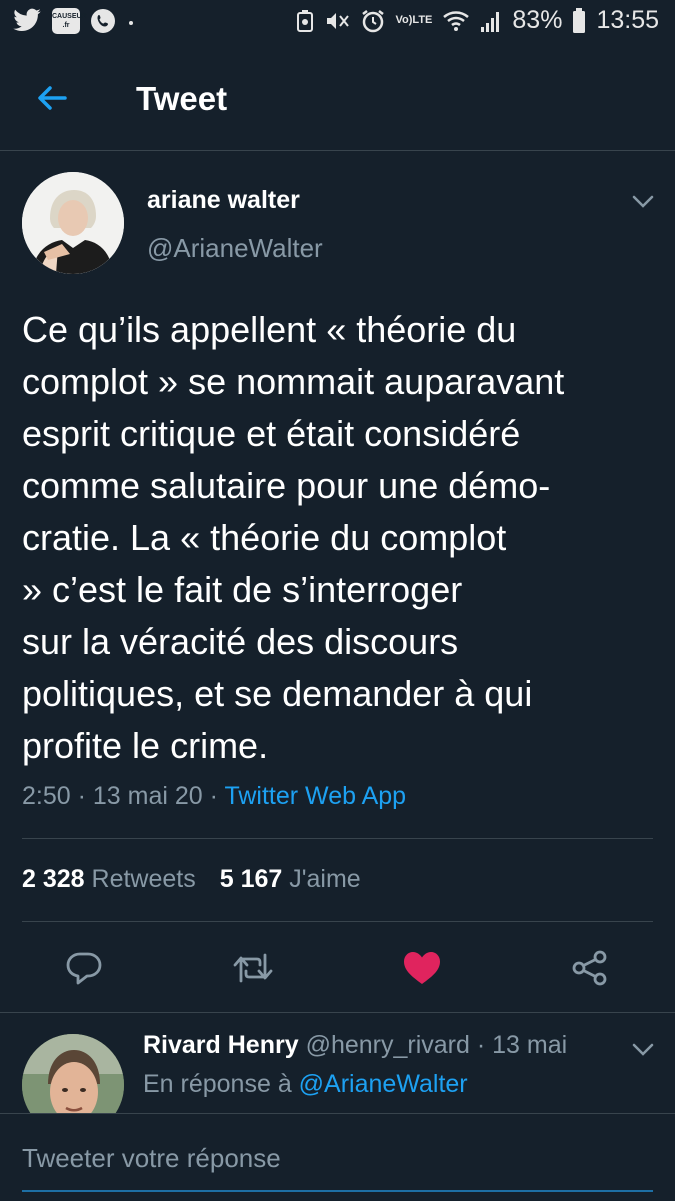  What do you see at coordinates (143, 879) in the screenshot?
I see `retweets-label: Retweets` at bounding box center [143, 879].